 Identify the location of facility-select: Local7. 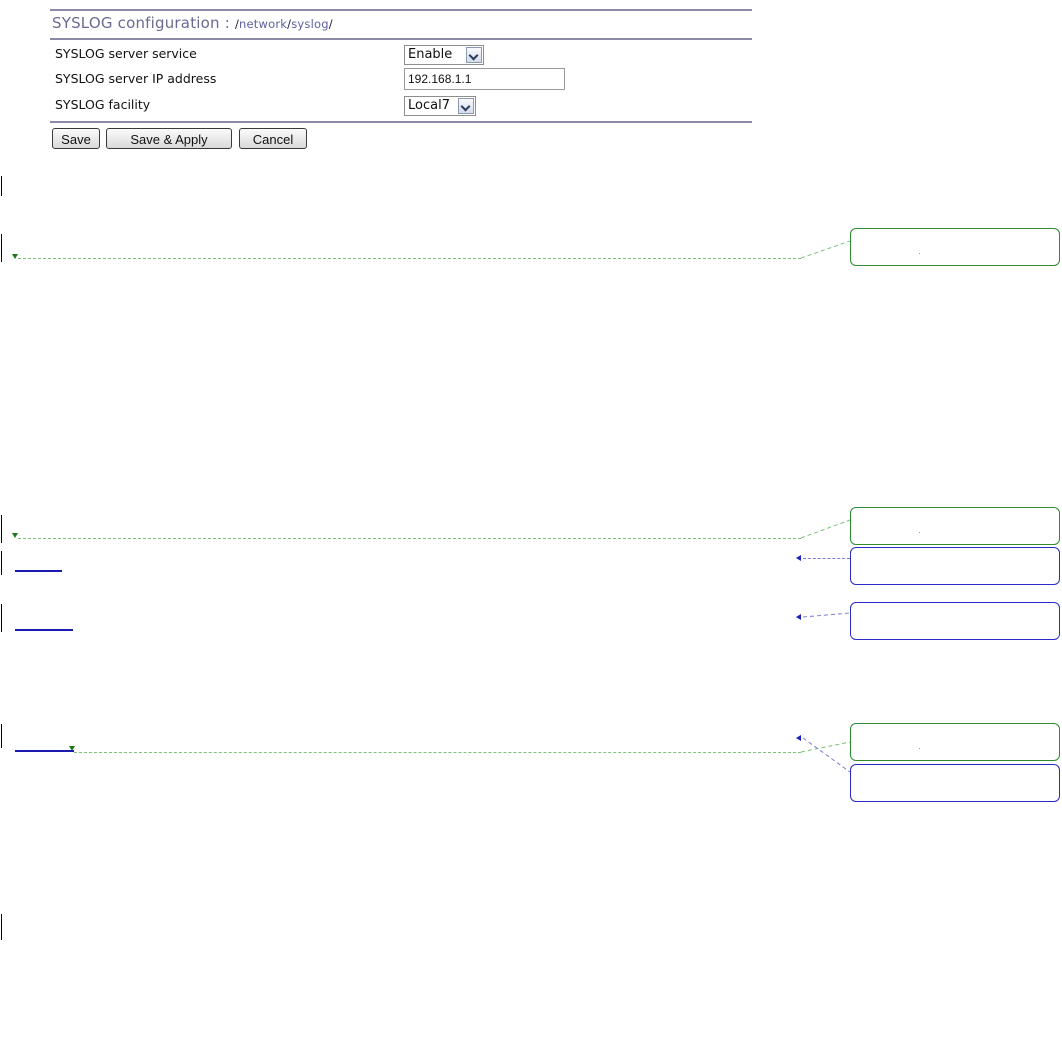
(440, 105).